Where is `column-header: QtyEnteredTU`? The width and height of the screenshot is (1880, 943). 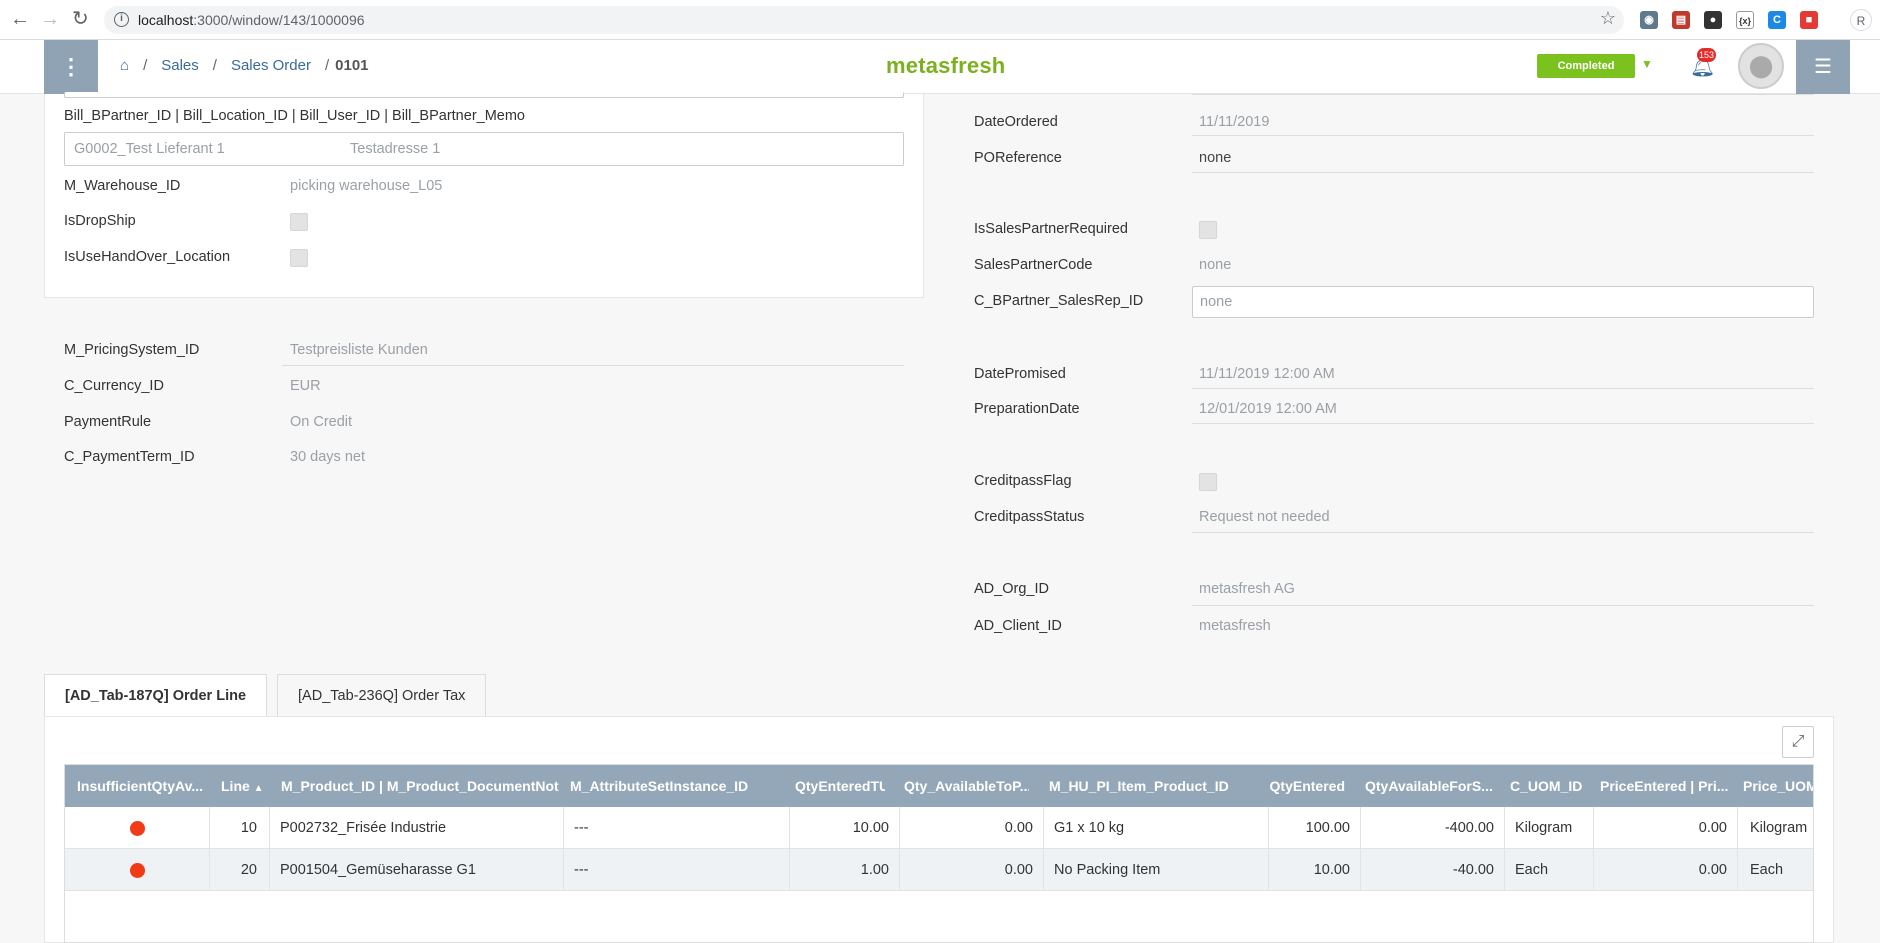 column-header: QtyEnteredTU is located at coordinates (840, 786).